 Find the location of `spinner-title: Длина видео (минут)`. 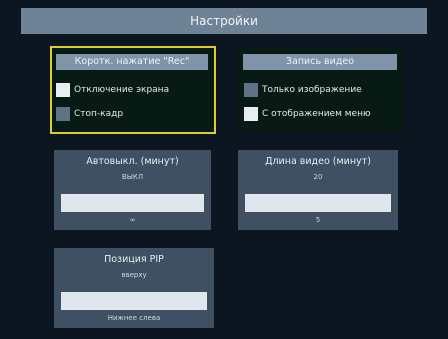

spinner-title: Длина видео (минут) is located at coordinates (318, 161).